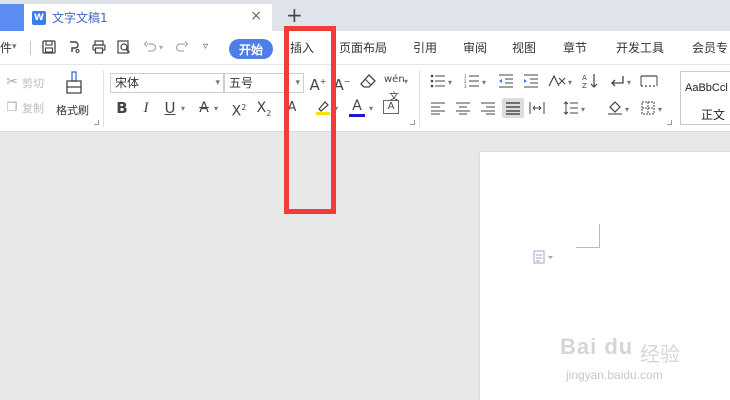  Describe the element at coordinates (438, 110) in the screenshot. I see `align-left-icon` at that location.